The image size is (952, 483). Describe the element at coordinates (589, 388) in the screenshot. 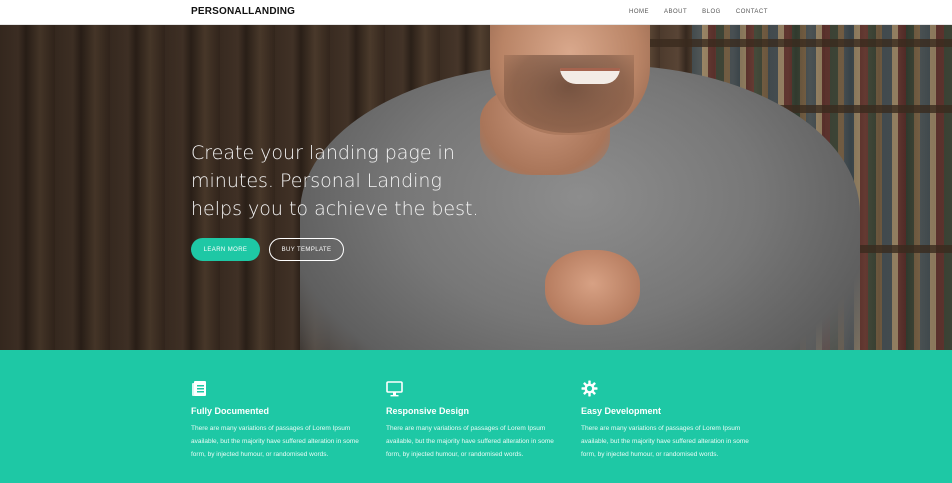

I see `gear-icon` at that location.